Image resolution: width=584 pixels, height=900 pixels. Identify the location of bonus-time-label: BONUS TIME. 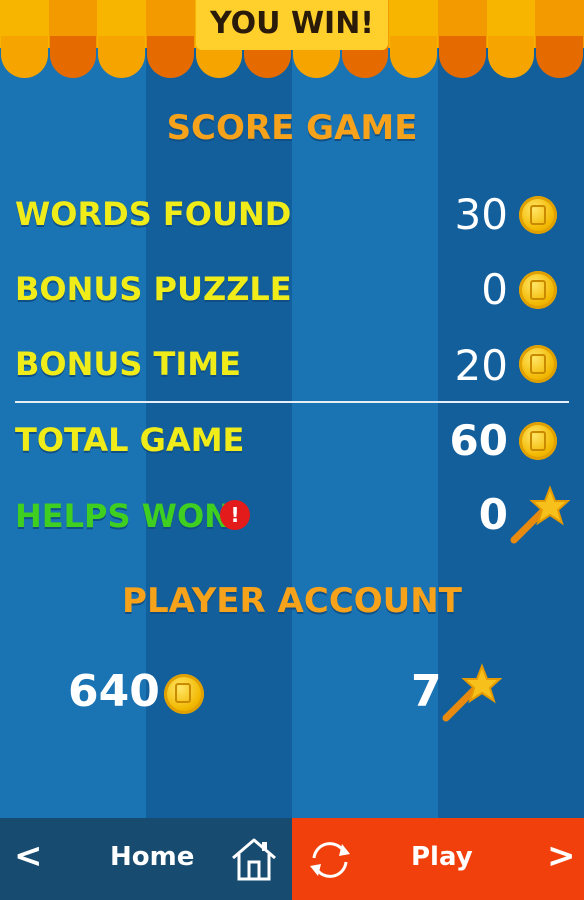
(128, 364).